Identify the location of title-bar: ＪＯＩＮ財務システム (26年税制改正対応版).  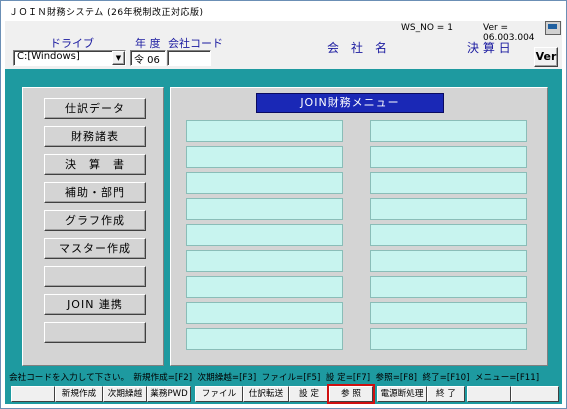
(283, 11).